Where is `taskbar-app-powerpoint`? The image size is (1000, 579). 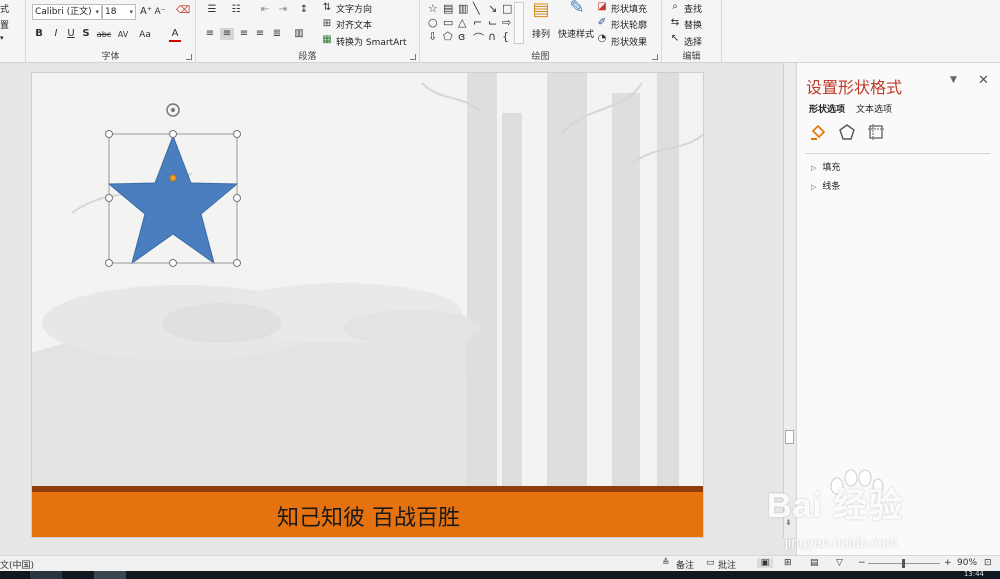
taskbar-app-powerpoint is located at coordinates (110, 575).